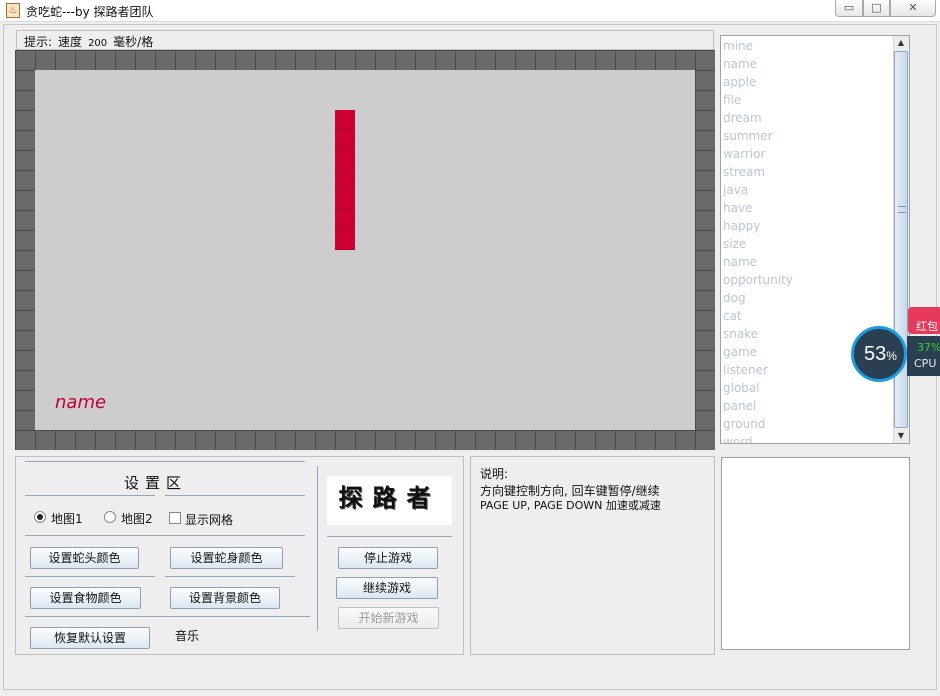  What do you see at coordinates (209, 519) in the screenshot?
I see `show-grid-label: 显示网格` at bounding box center [209, 519].